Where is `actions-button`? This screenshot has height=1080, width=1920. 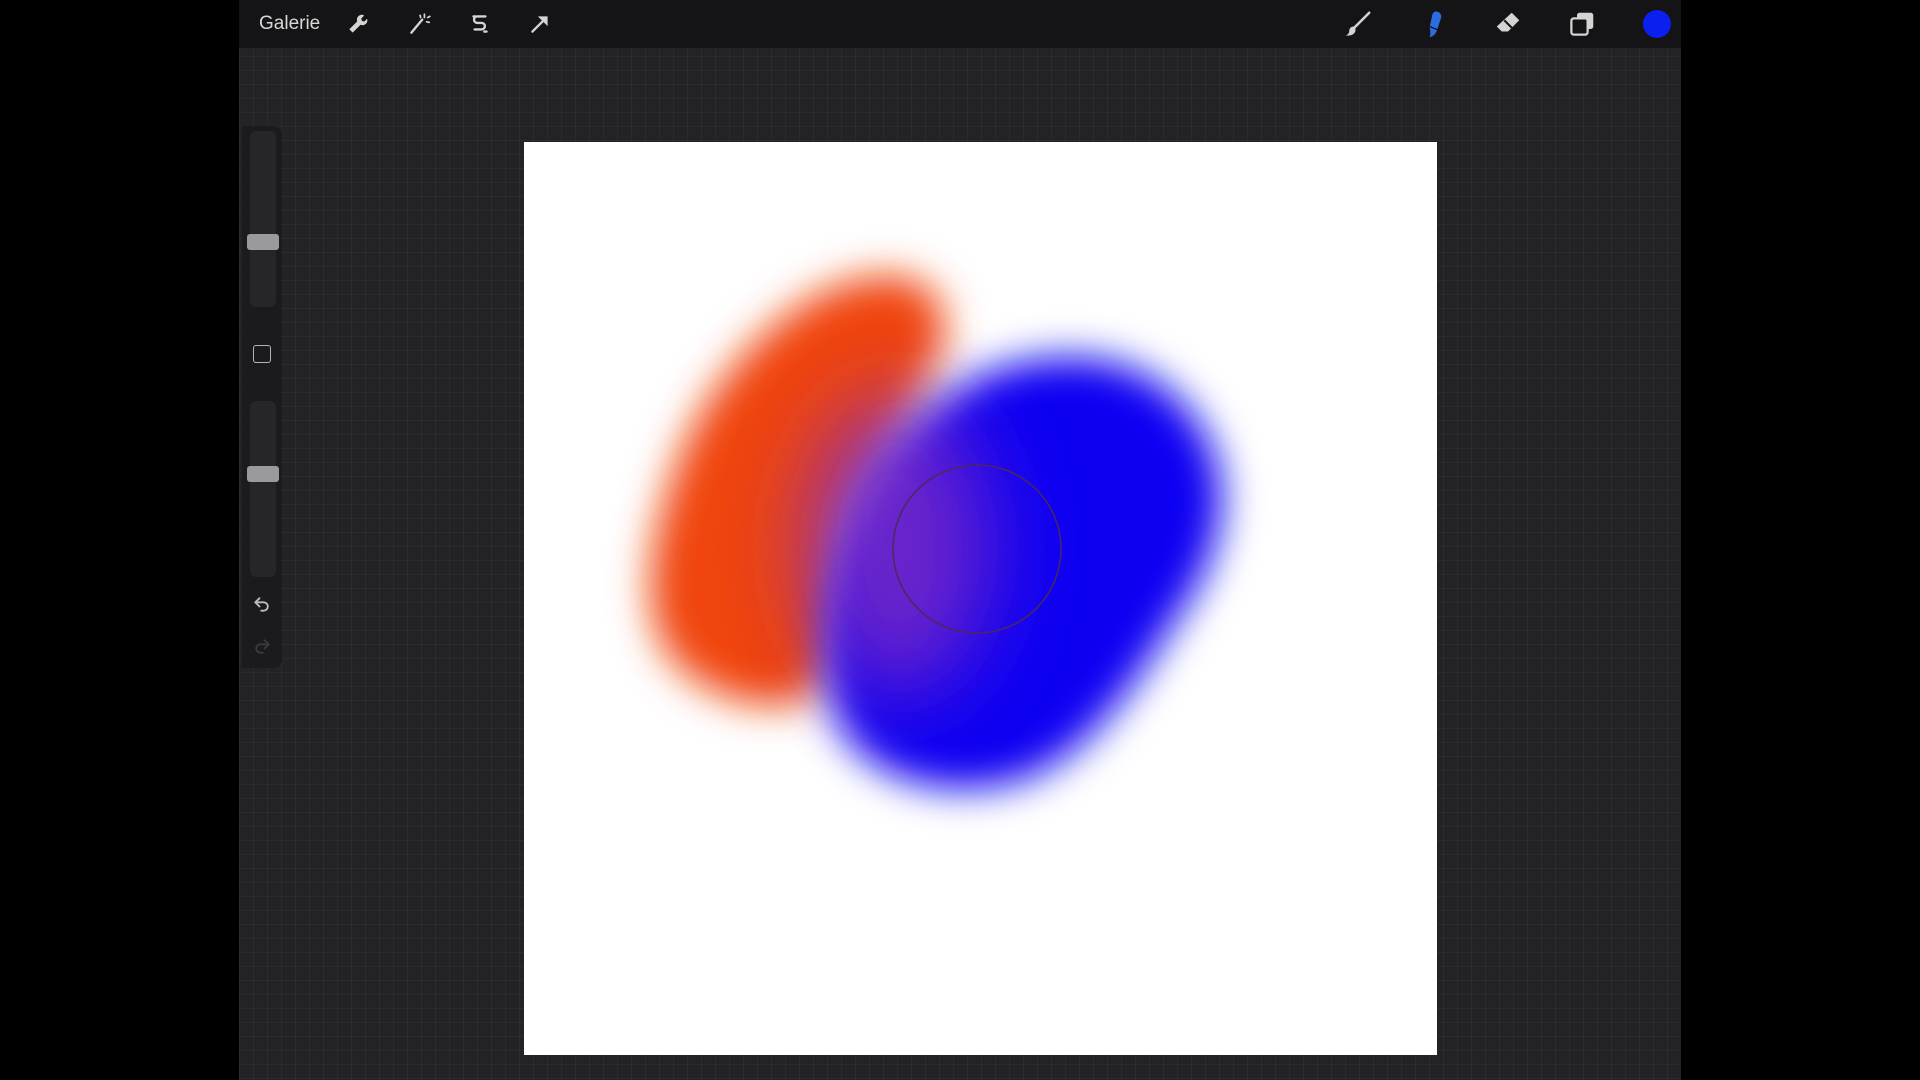
actions-button is located at coordinates (358, 24).